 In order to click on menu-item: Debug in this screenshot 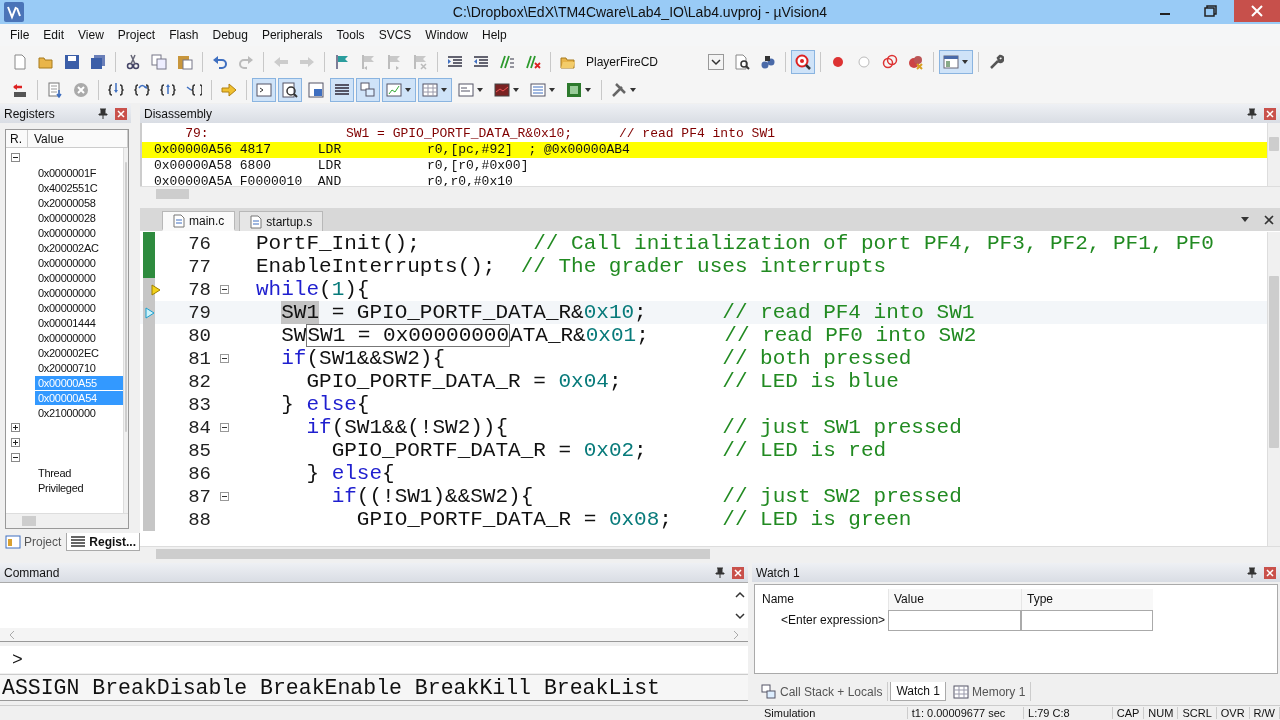, I will do `click(230, 35)`.